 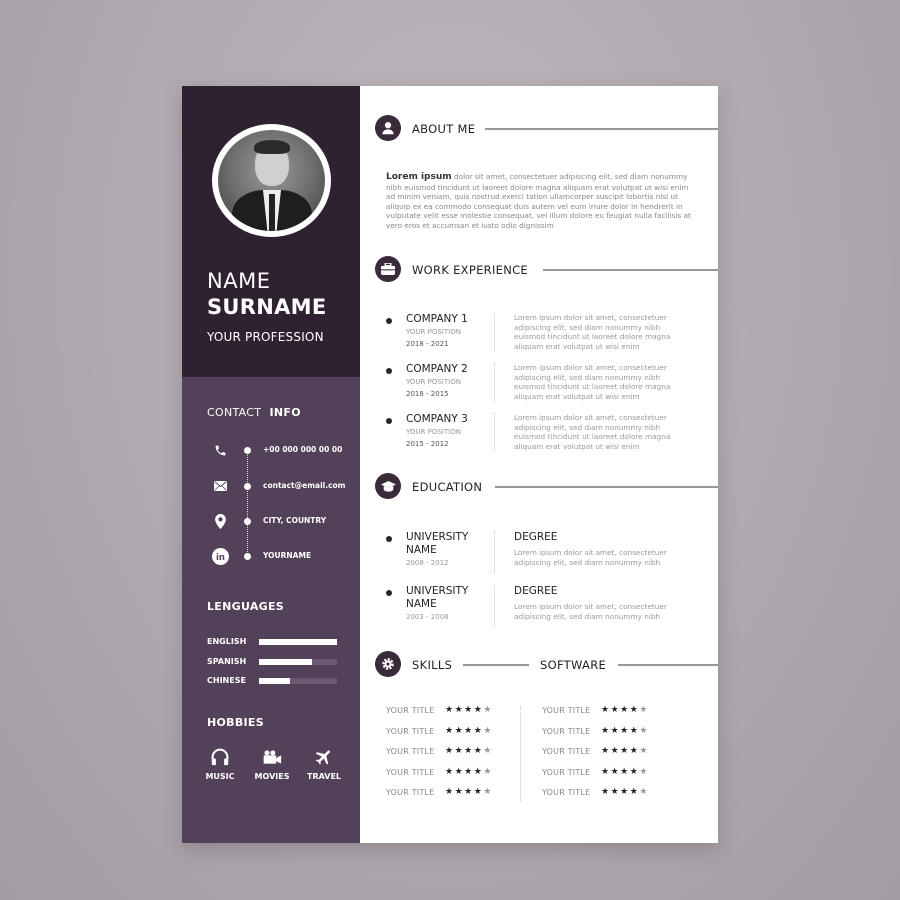 I want to click on hobby-movies: MOVIES, so click(x=272, y=763).